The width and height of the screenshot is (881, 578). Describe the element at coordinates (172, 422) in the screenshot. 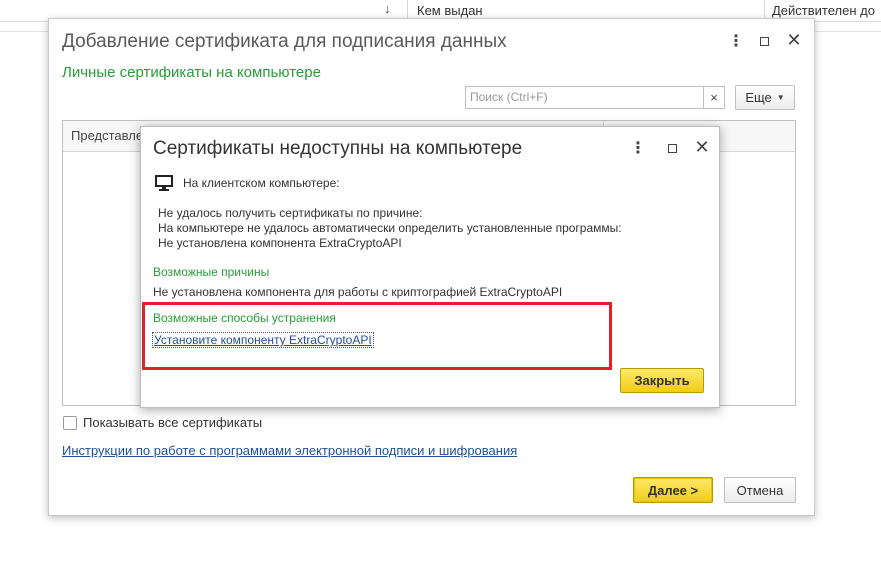

I see `show-all-label: Показывать все сертификаты` at that location.